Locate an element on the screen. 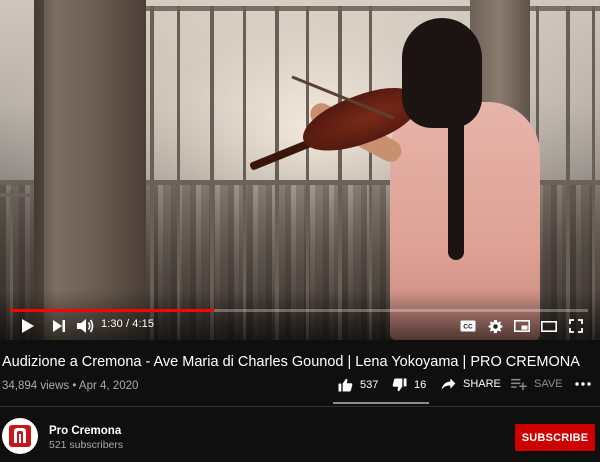  fullscreen-button is located at coordinates (576, 326).